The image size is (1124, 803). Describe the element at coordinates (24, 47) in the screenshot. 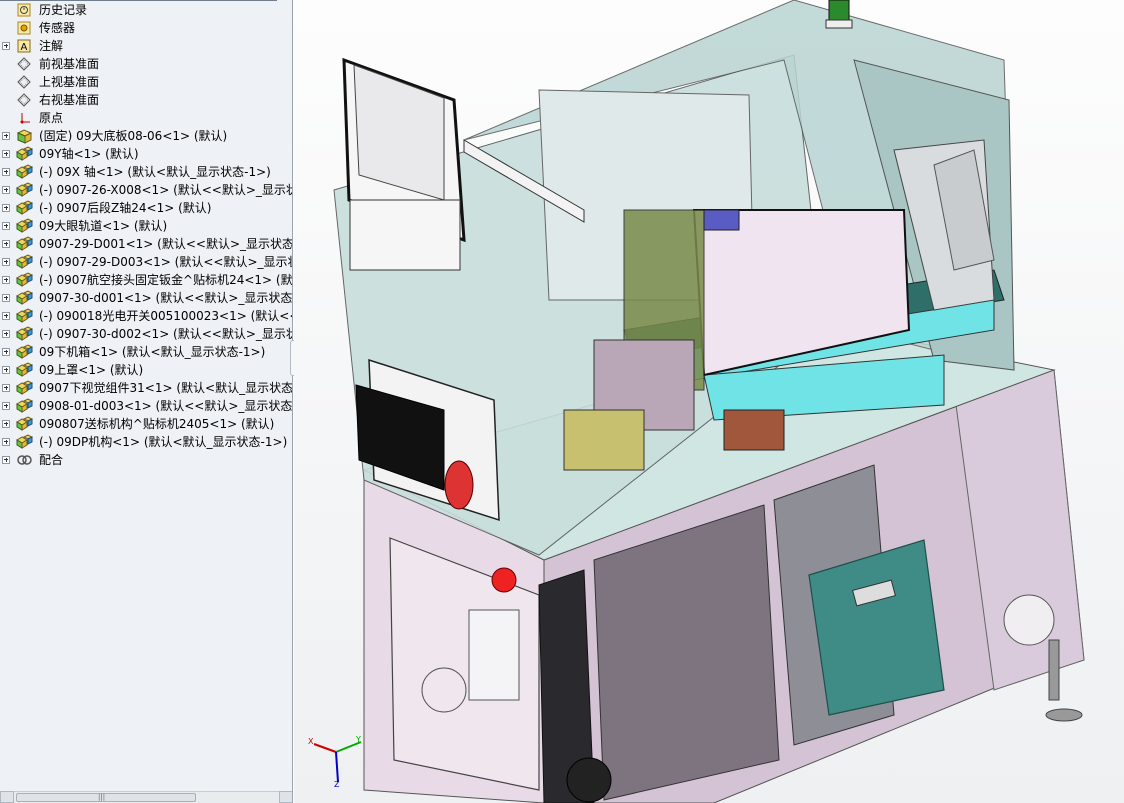

I see `svg-text: A` at that location.